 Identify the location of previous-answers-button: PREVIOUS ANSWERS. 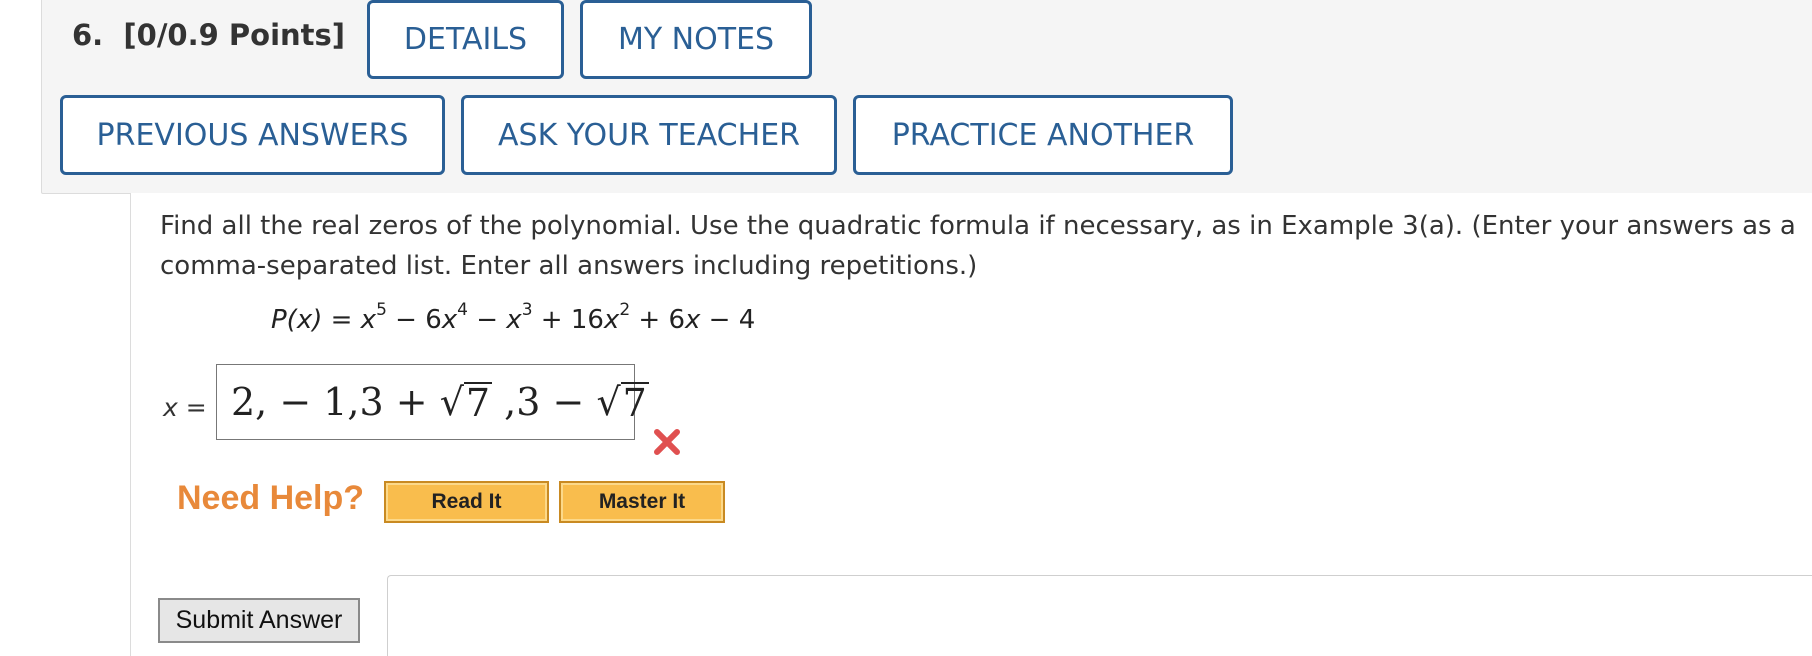
(252, 135).